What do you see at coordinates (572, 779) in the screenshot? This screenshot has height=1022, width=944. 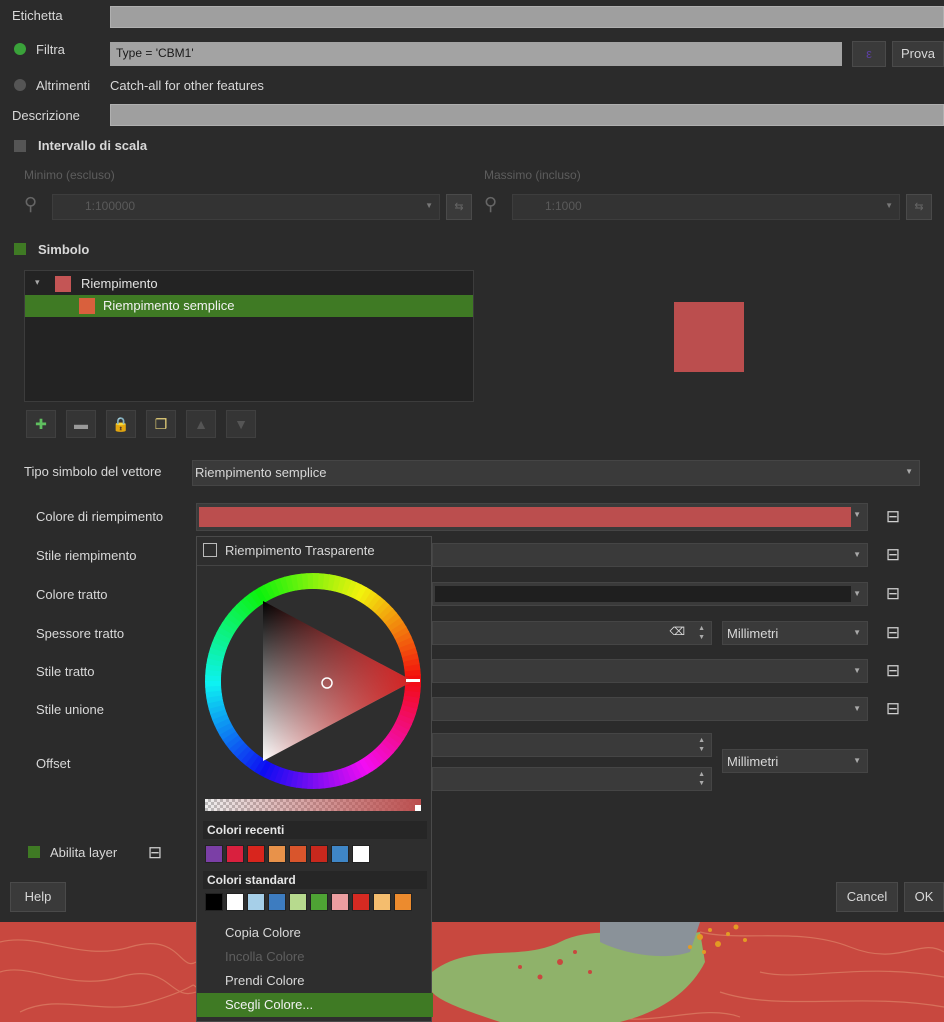 I see `offset-y-spinbox: ▲ ▼` at bounding box center [572, 779].